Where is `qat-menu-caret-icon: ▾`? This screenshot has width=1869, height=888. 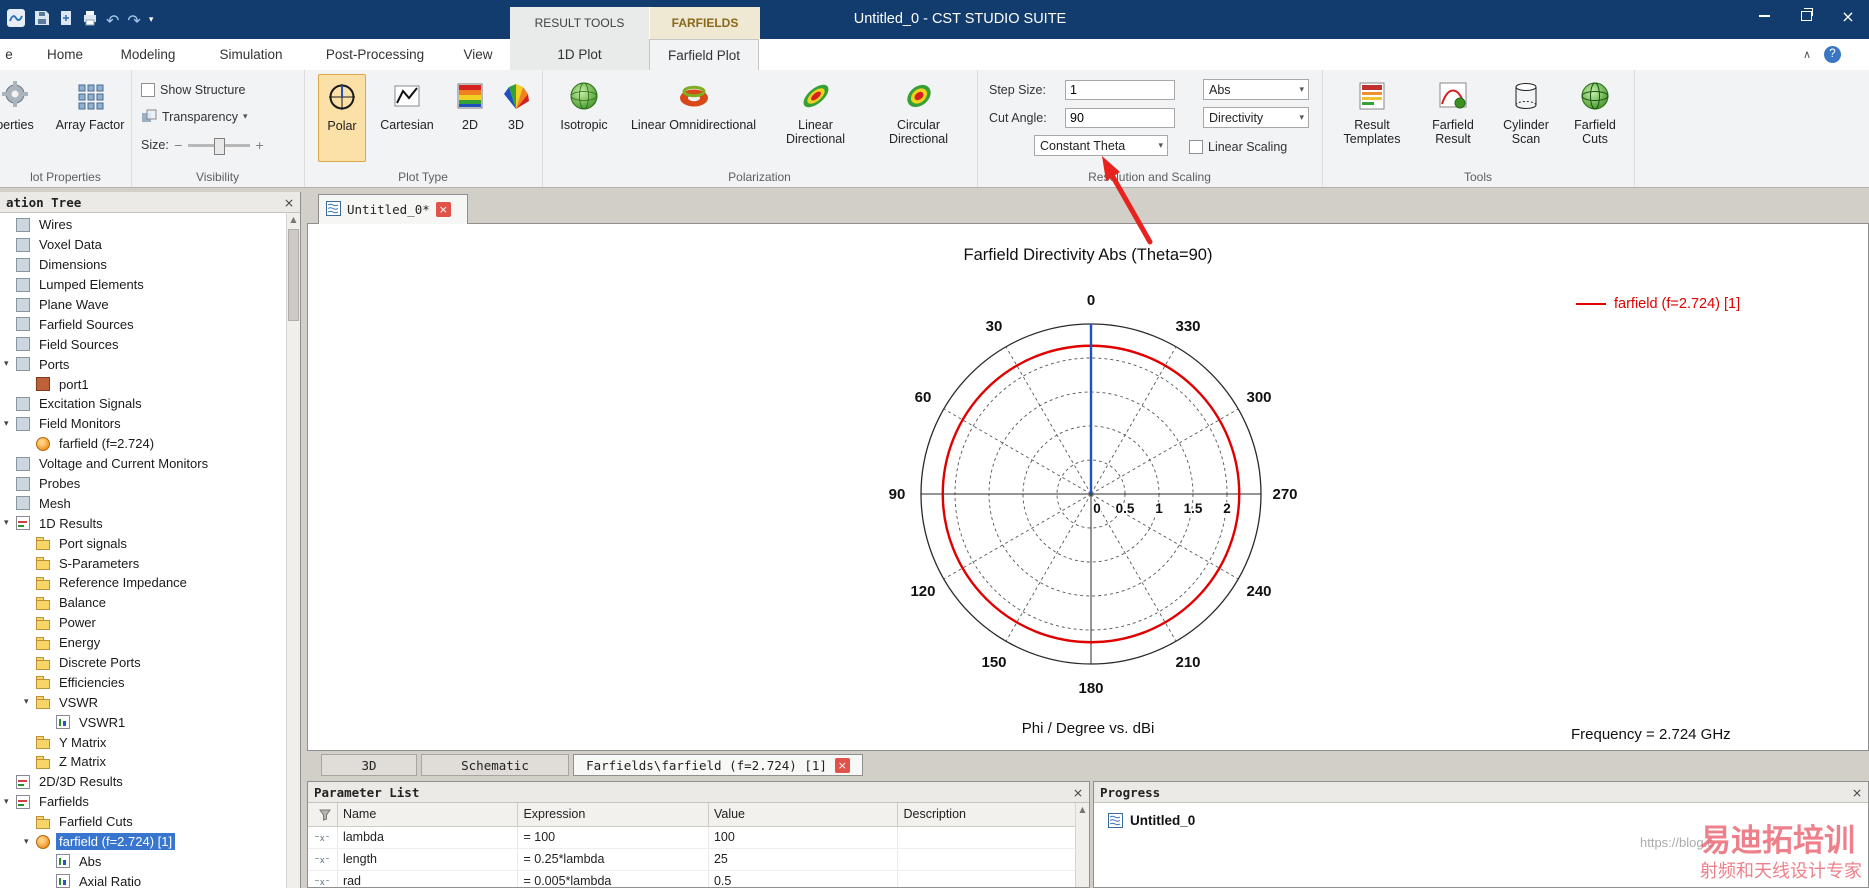
qat-menu-caret-icon: ▾ is located at coordinates (151, 20).